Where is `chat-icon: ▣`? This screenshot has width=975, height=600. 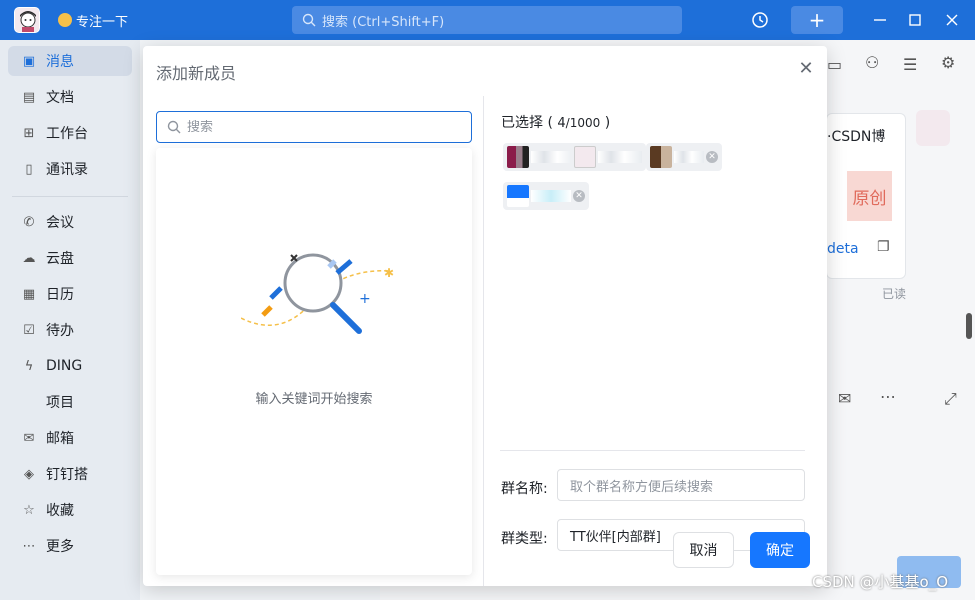 chat-icon: ▣ is located at coordinates (29, 61).